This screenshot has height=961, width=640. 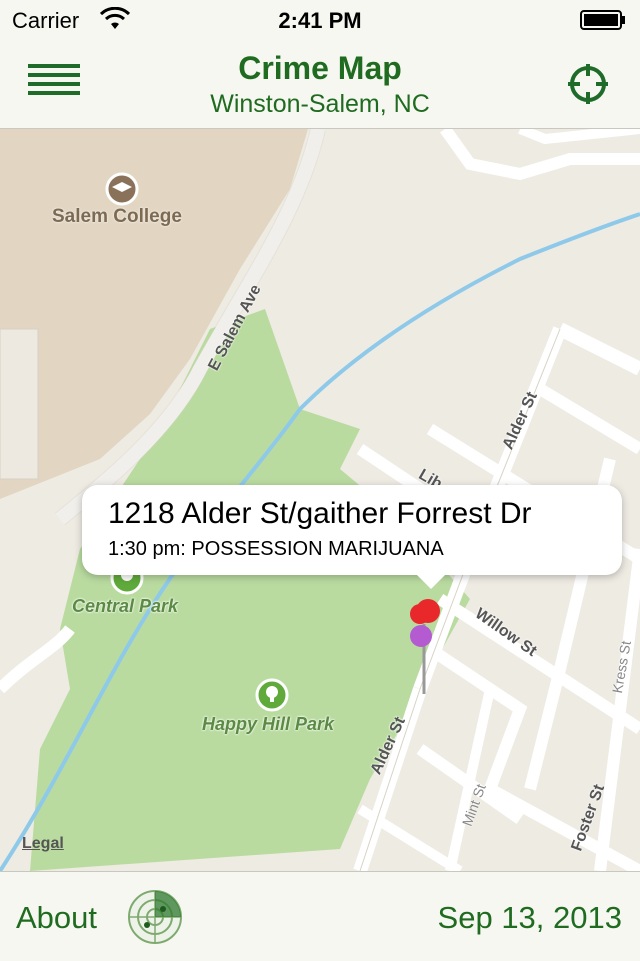 I want to click on locate-me-icon, so click(x=588, y=84).